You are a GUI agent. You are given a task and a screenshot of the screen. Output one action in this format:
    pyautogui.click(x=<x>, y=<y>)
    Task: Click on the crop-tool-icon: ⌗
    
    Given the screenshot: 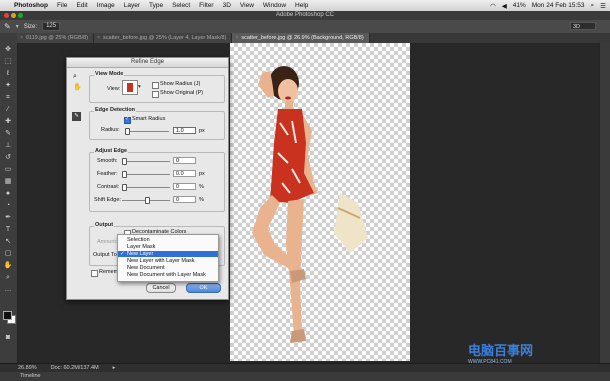 What is the action you would take?
    pyautogui.click(x=8, y=97)
    